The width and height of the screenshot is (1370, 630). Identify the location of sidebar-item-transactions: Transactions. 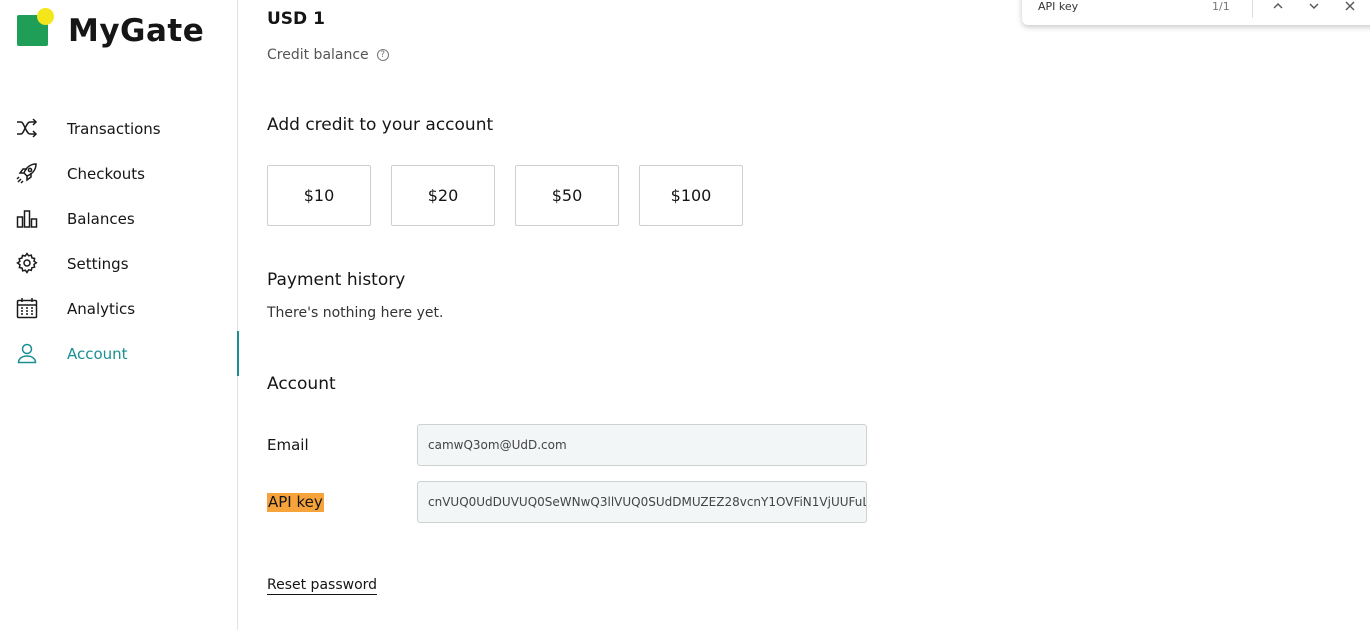
(119, 128).